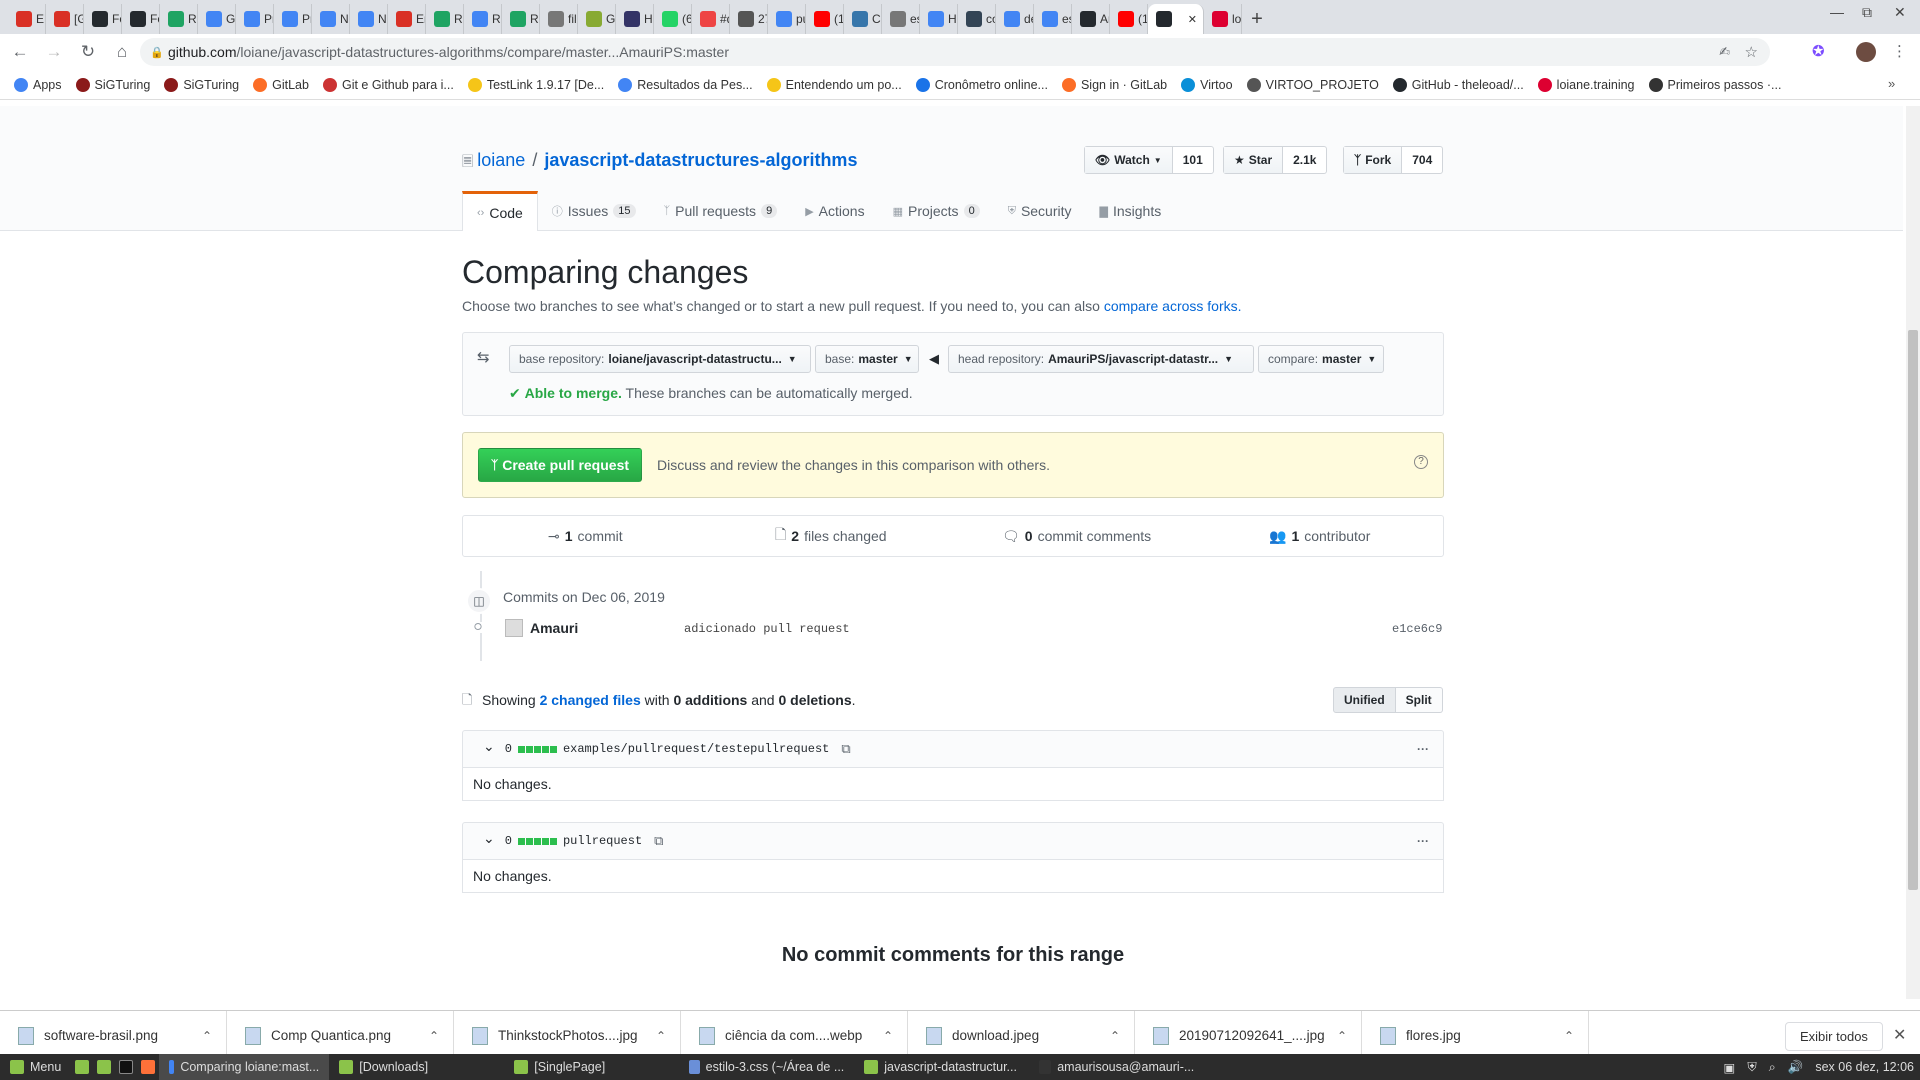 This screenshot has width=1920, height=1080. I want to click on display-icon: ▣, so click(1730, 1067).